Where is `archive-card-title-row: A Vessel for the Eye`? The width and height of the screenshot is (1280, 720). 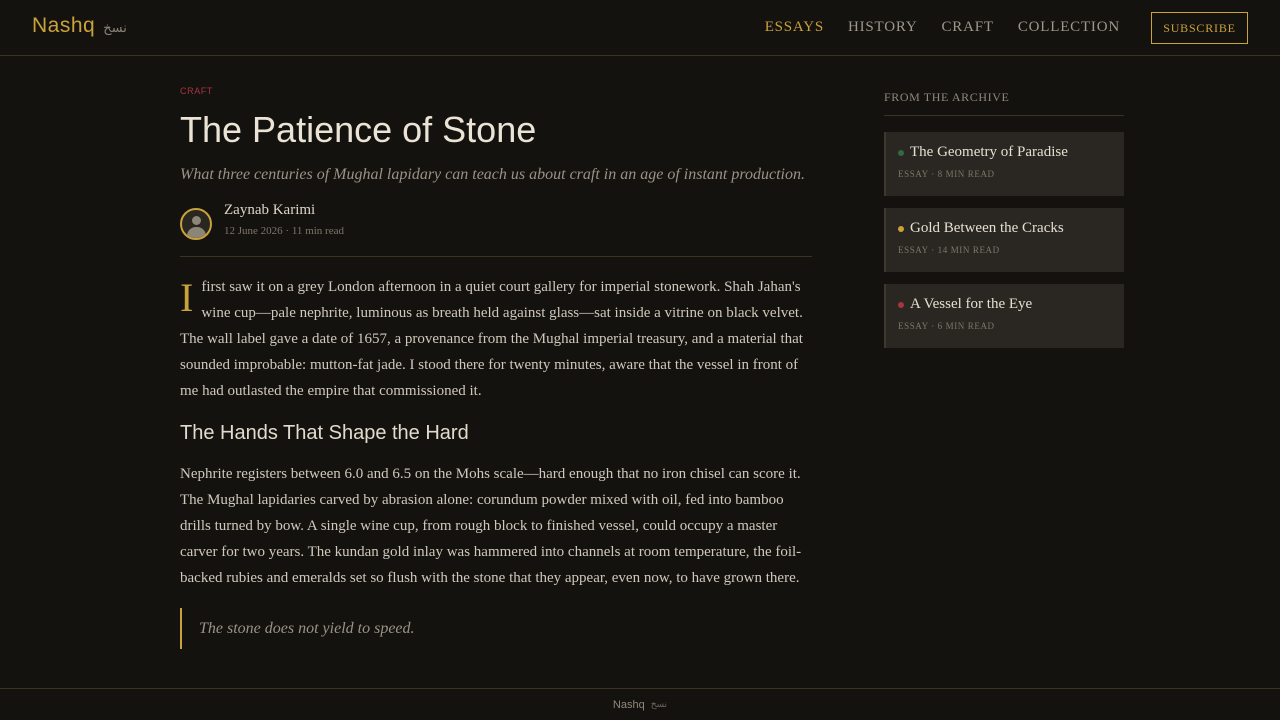
archive-card-title-row: A Vessel for the Eye is located at coordinates (1005, 304).